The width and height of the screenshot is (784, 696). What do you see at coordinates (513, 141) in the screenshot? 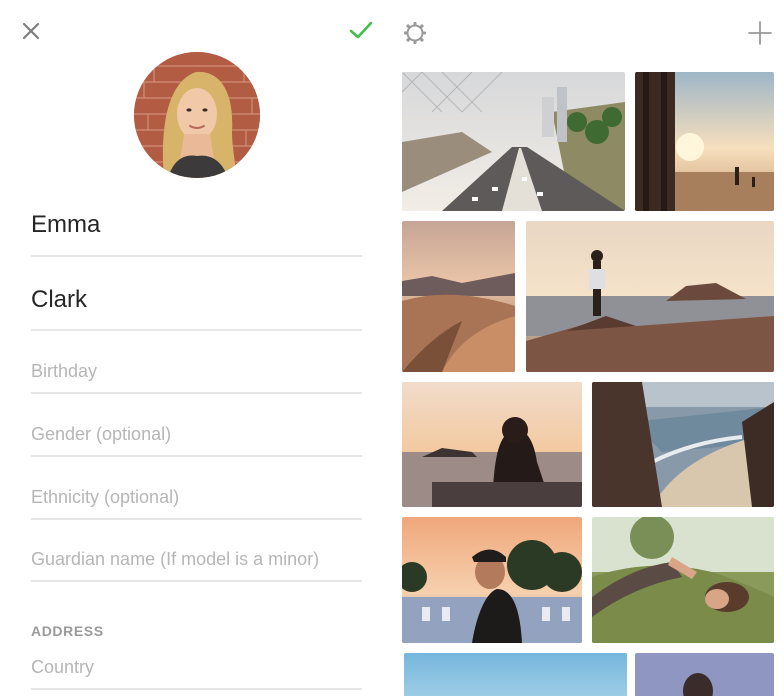
I see `photo-highway-city` at bounding box center [513, 141].